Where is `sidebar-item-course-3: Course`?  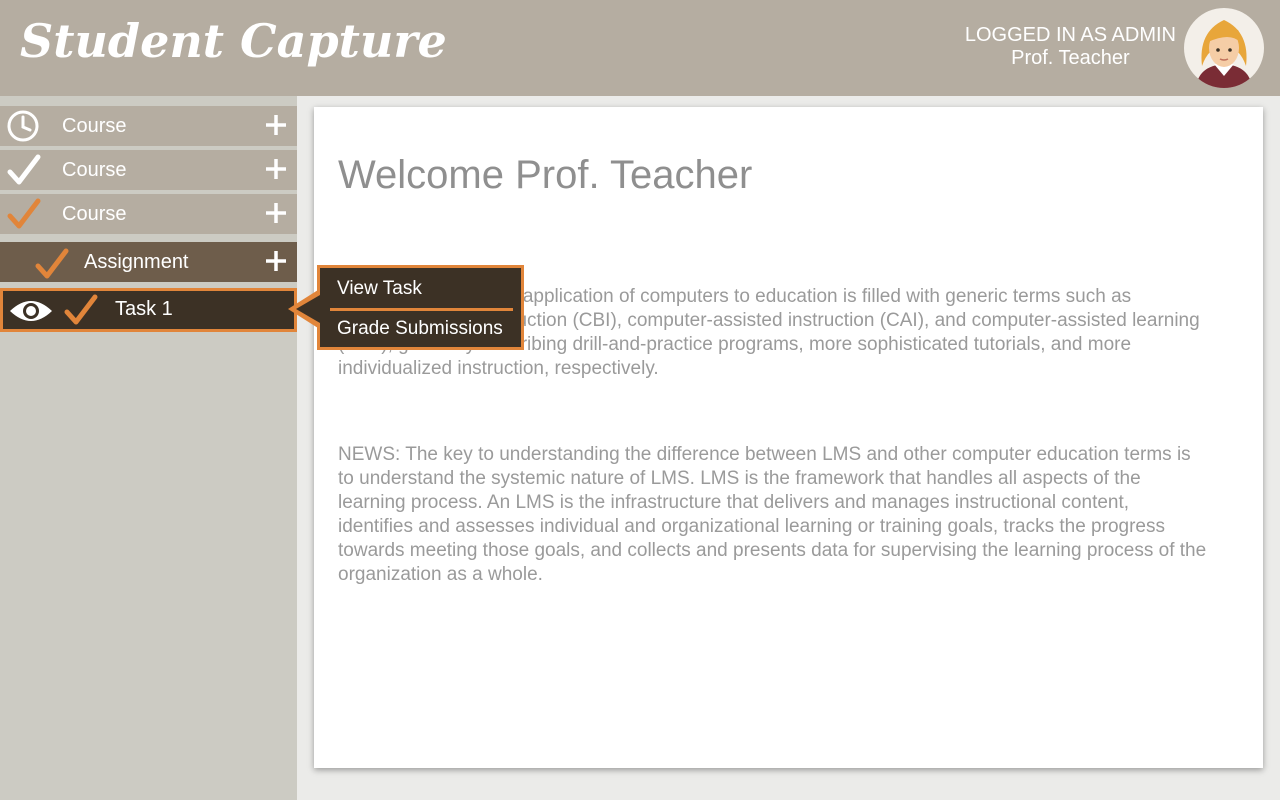 sidebar-item-course-3: Course is located at coordinates (148, 214).